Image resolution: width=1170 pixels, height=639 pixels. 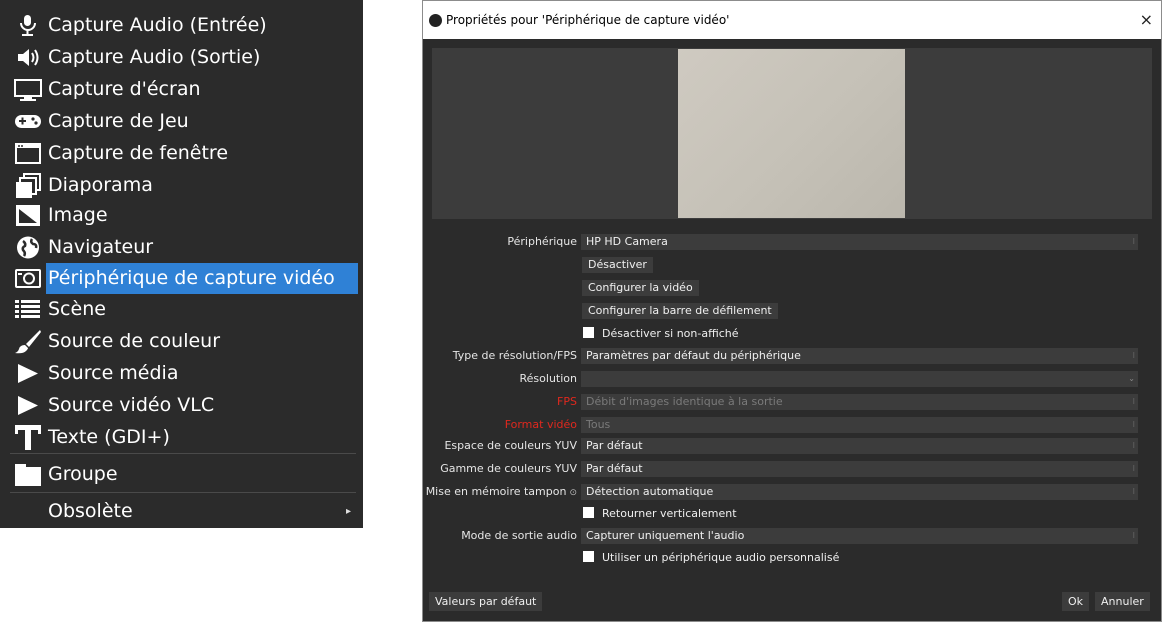 I want to click on window-icon, so click(x=28, y=153).